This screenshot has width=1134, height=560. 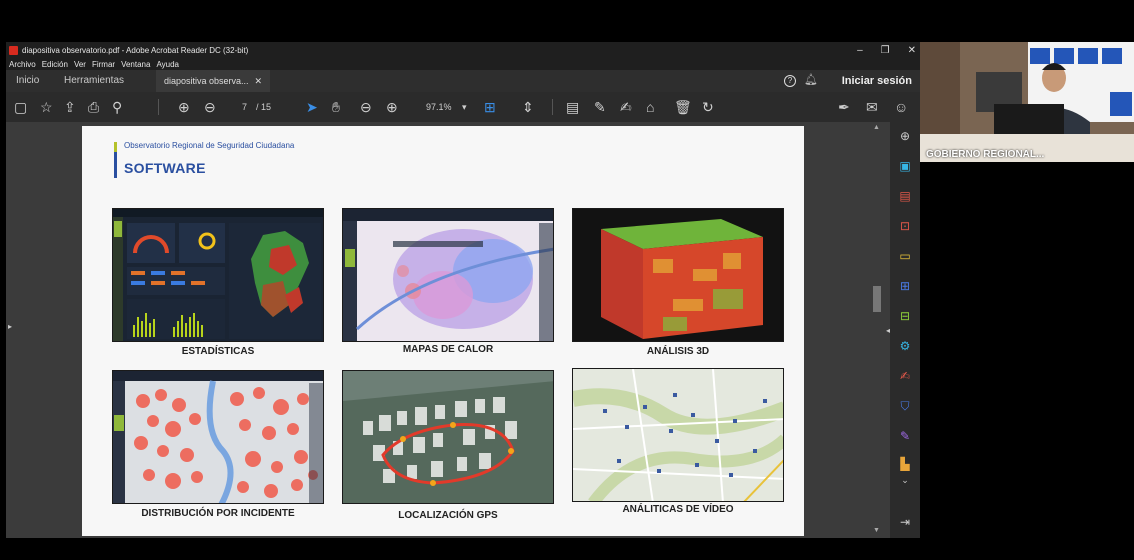 I want to click on settings-gear-icon: ⚙︎, so click(x=905, y=346).